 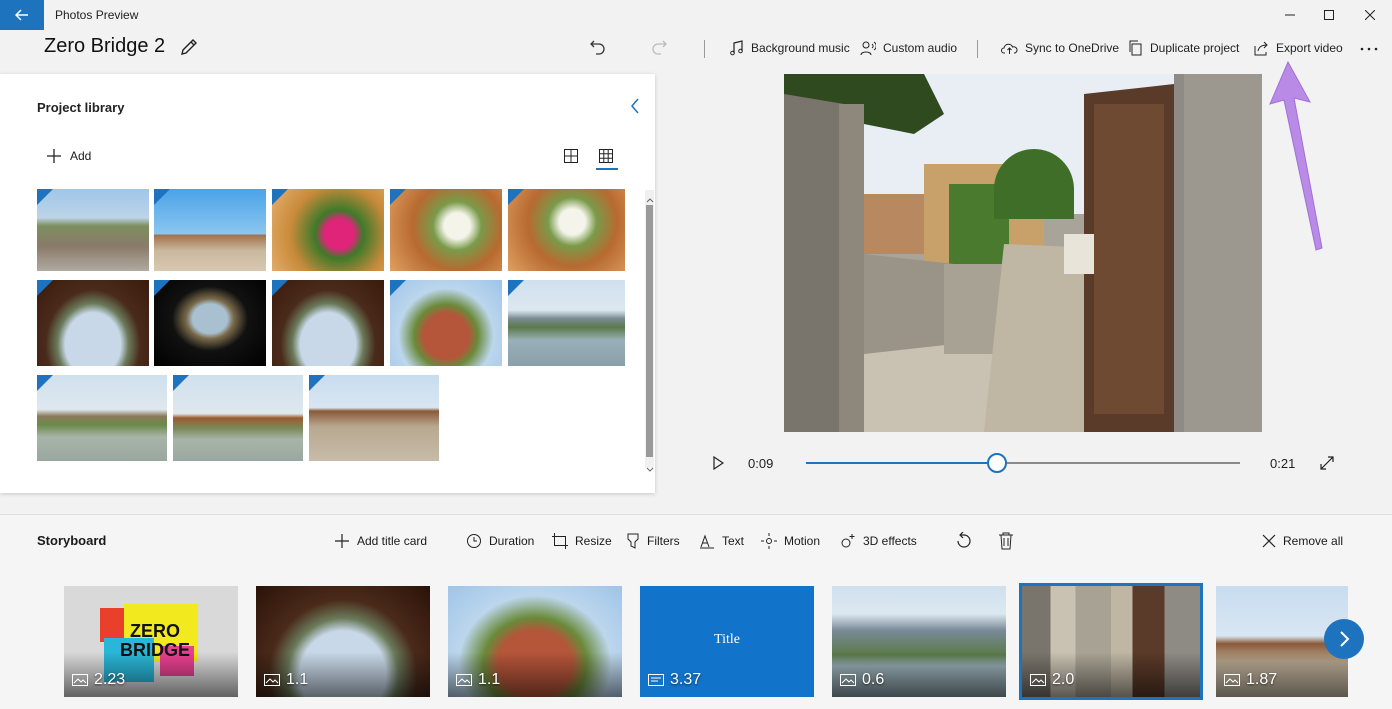 I want to click on chevron-right-icon, so click(x=1345, y=639).